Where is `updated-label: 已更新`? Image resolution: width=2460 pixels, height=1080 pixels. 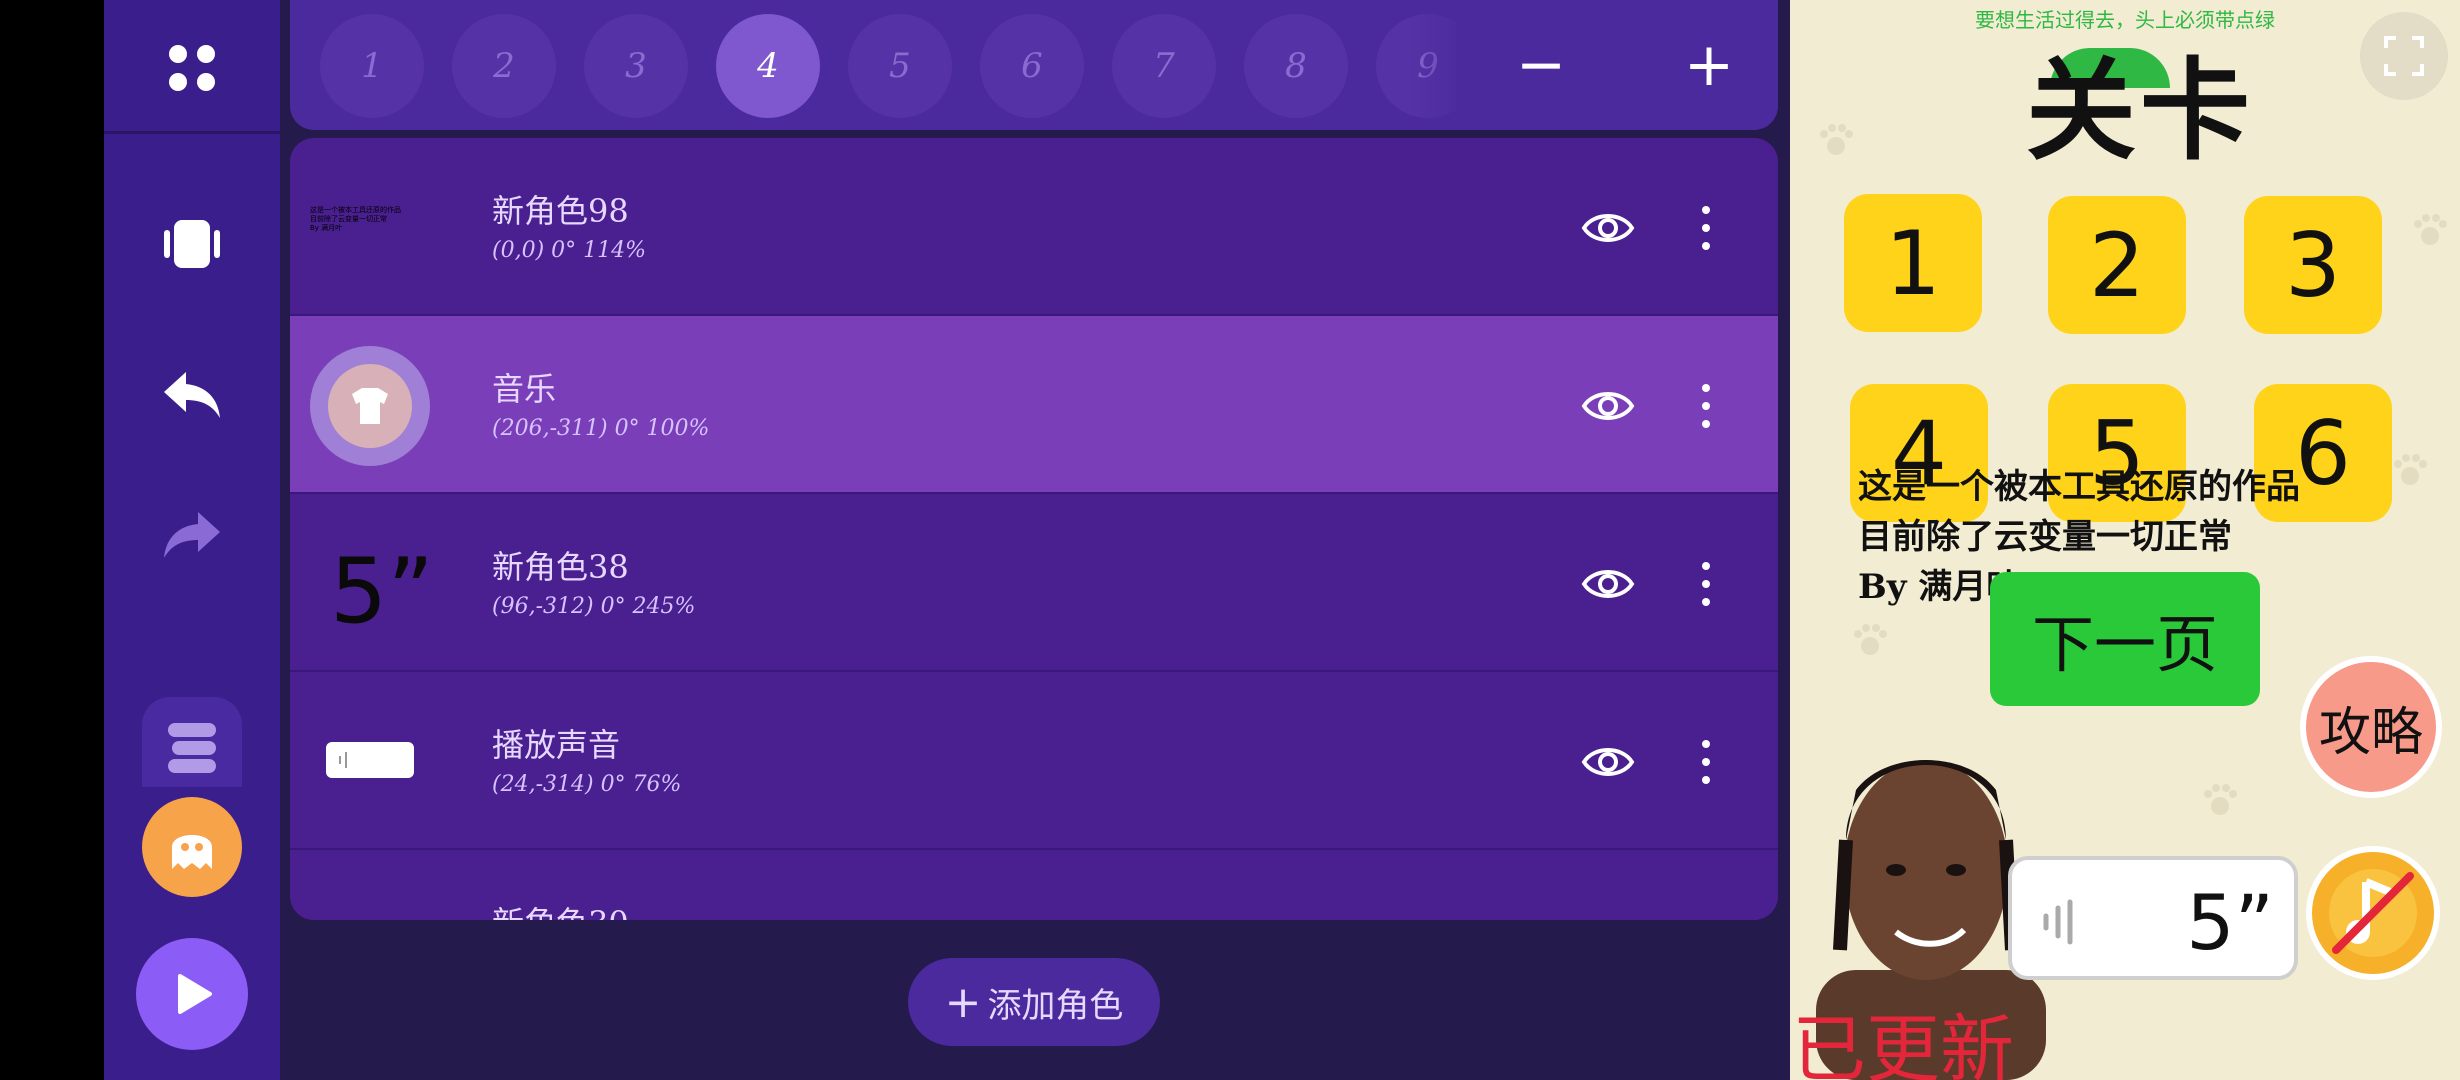 updated-label: 已更新 is located at coordinates (1903, 1043).